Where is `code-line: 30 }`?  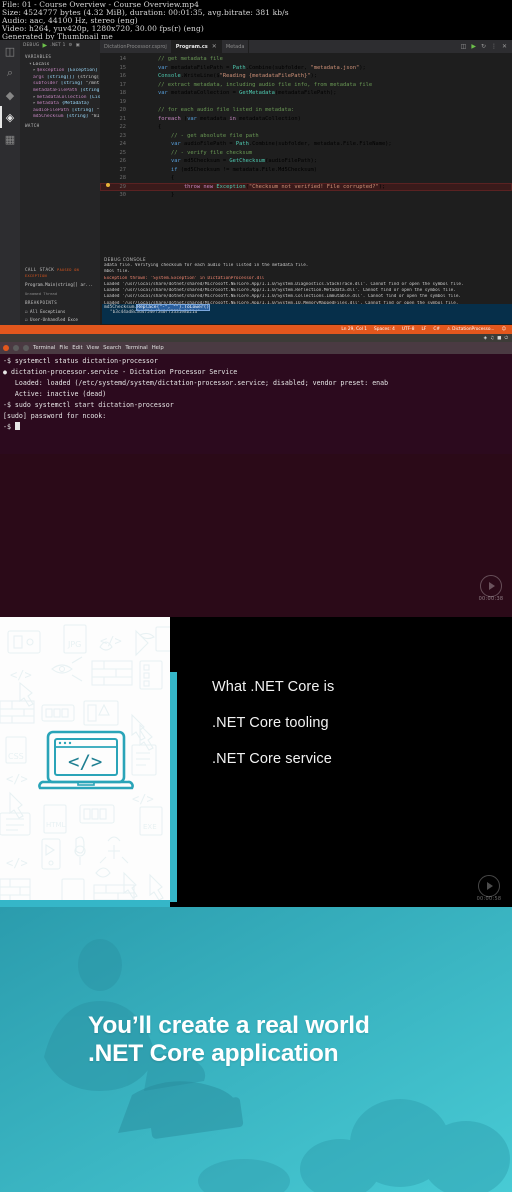
code-line: 30 } is located at coordinates (306, 195).